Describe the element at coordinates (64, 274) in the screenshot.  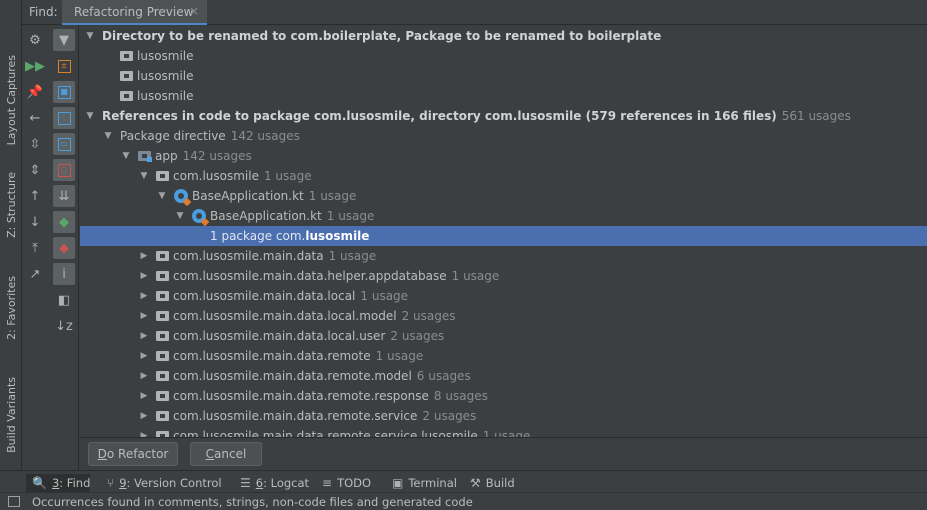
I see `info-icon: i` at that location.